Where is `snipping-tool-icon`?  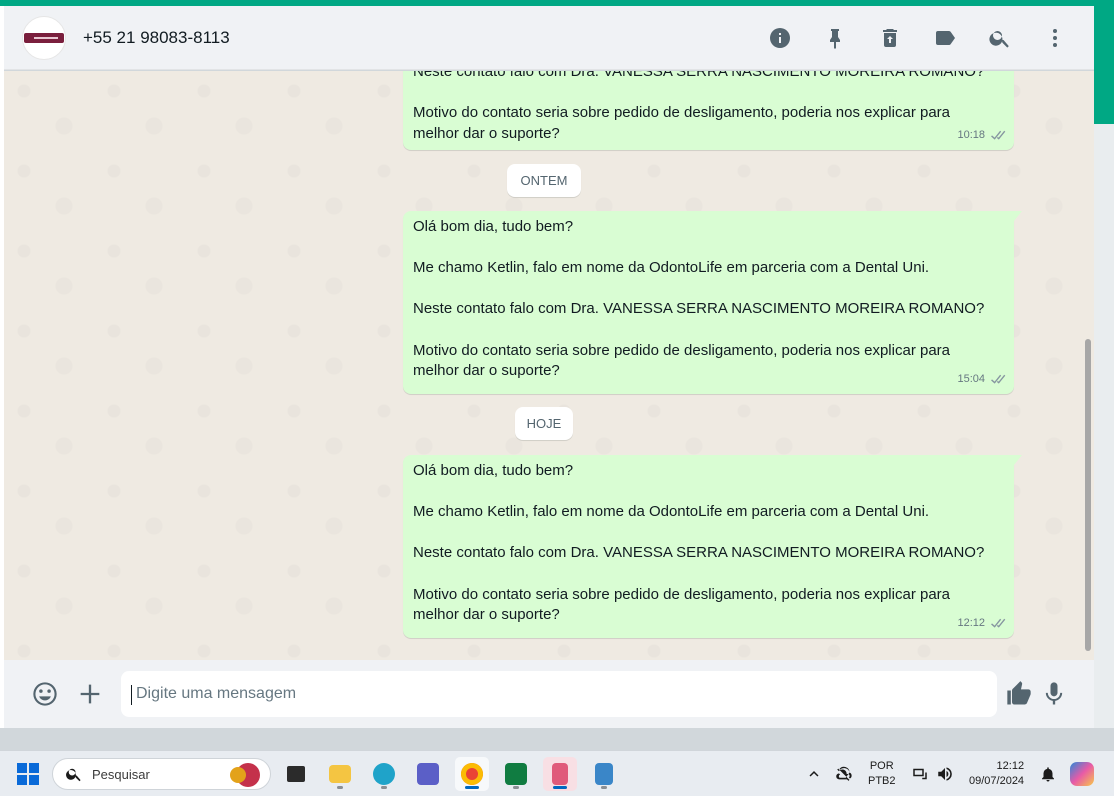 snipping-tool-icon is located at coordinates (560, 774).